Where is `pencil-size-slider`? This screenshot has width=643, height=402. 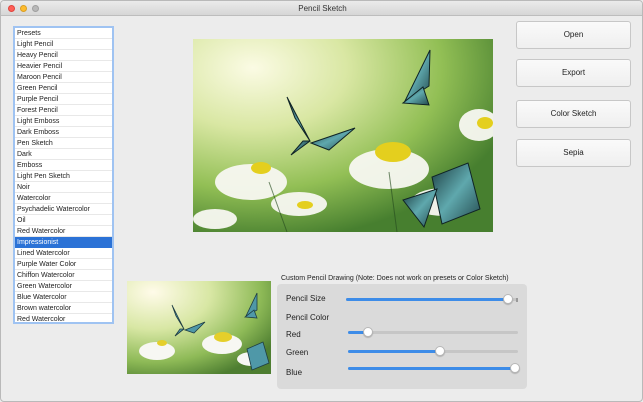 pencil-size-slider is located at coordinates (432, 299).